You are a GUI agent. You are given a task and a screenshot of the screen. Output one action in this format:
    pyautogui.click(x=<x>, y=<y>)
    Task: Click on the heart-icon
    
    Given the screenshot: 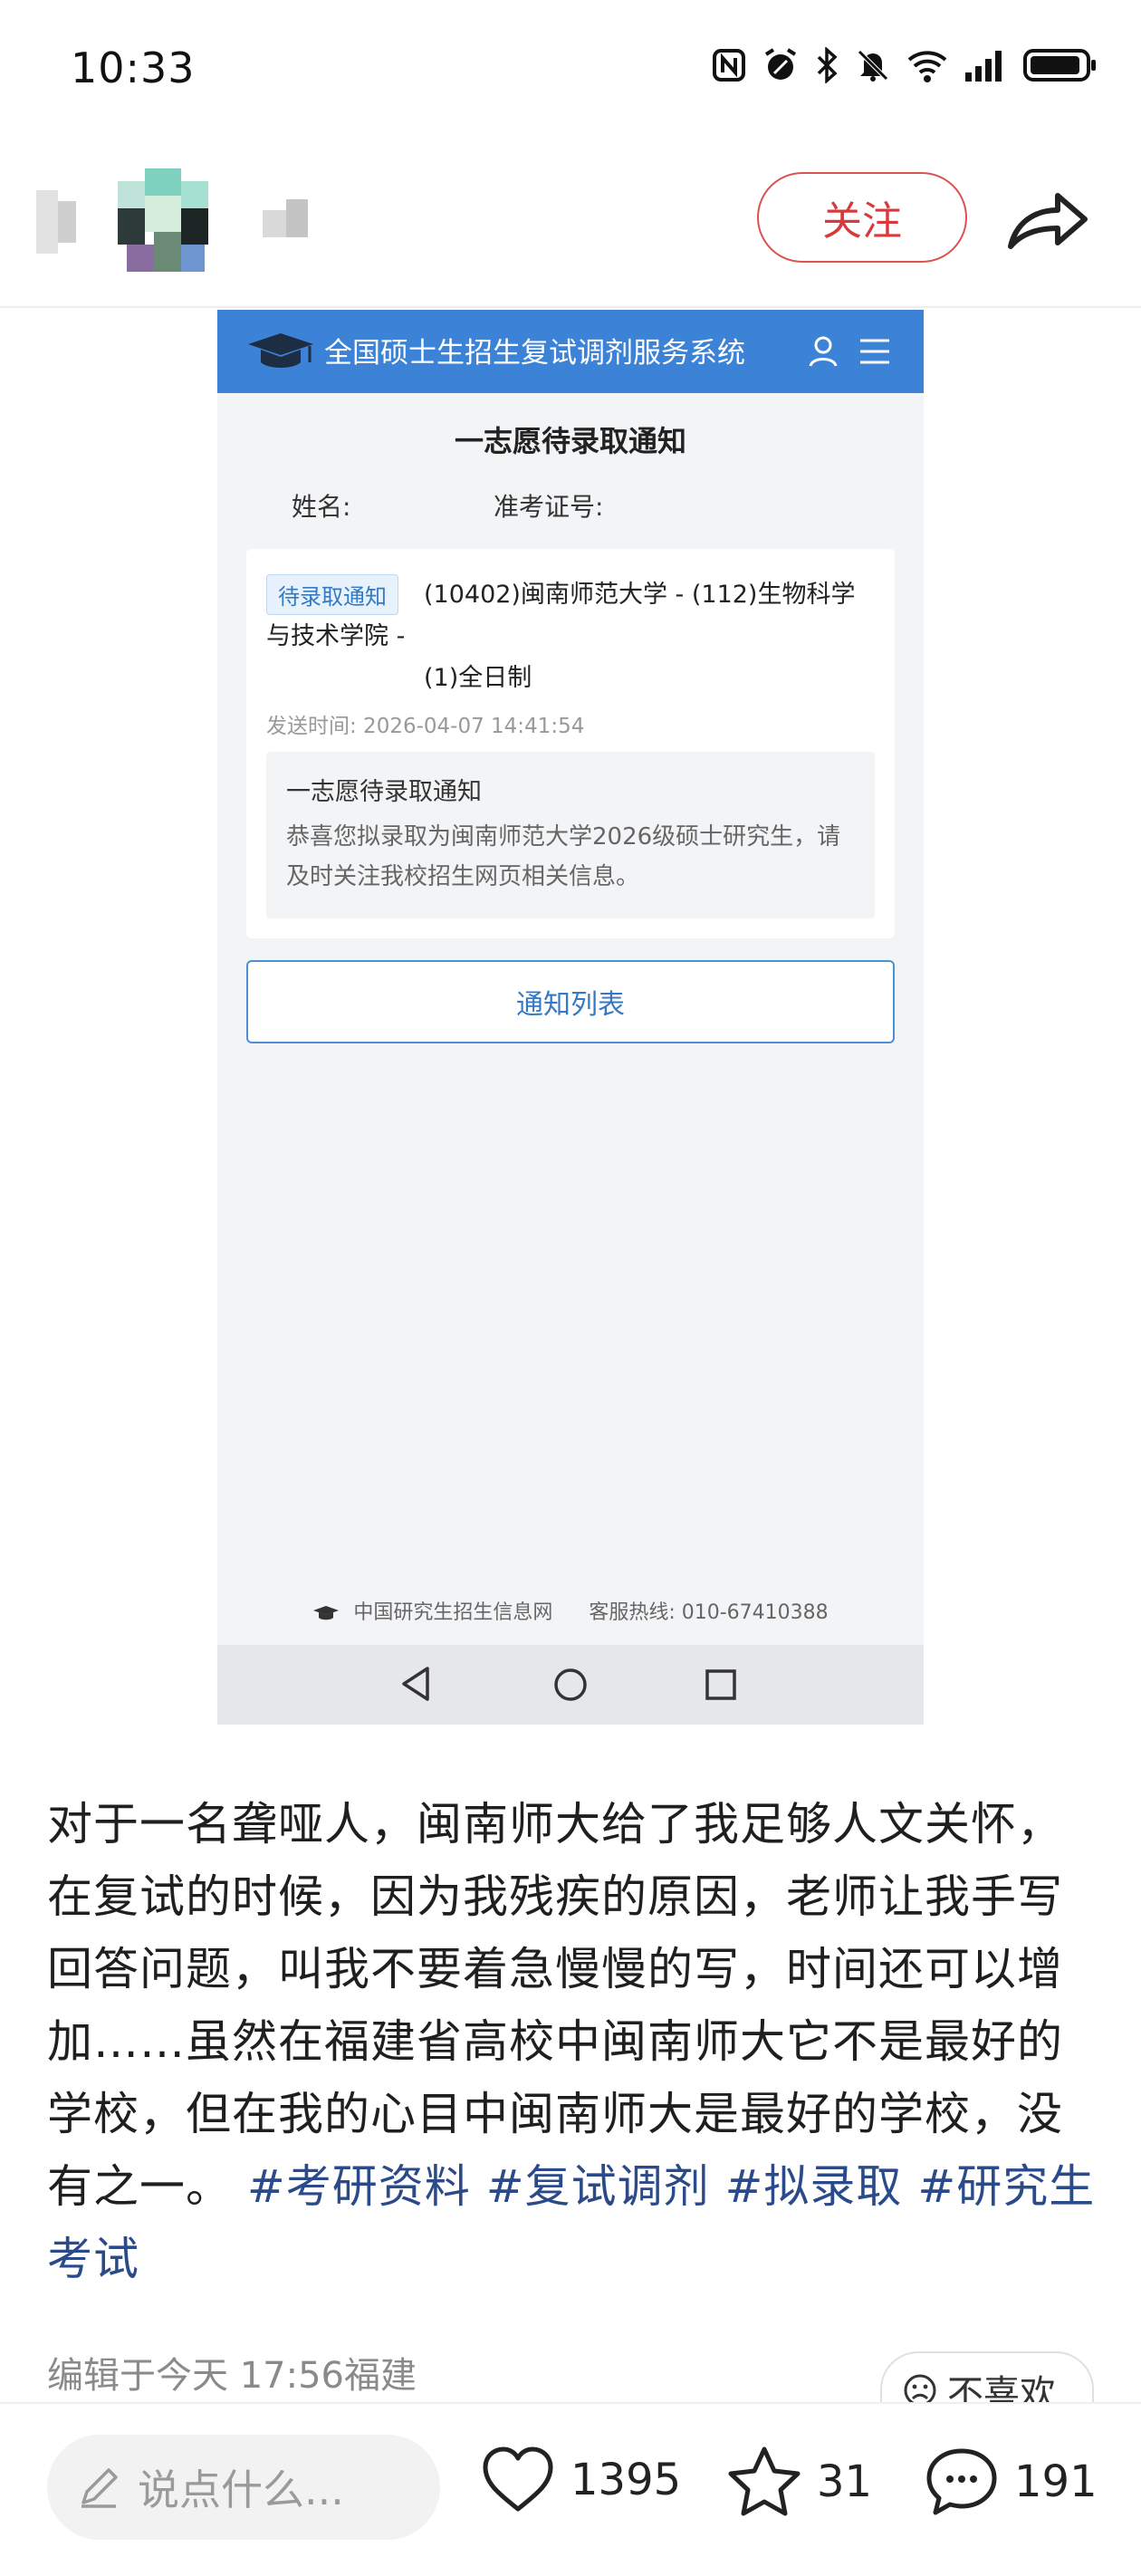 What is the action you would take?
    pyautogui.click(x=518, y=2479)
    